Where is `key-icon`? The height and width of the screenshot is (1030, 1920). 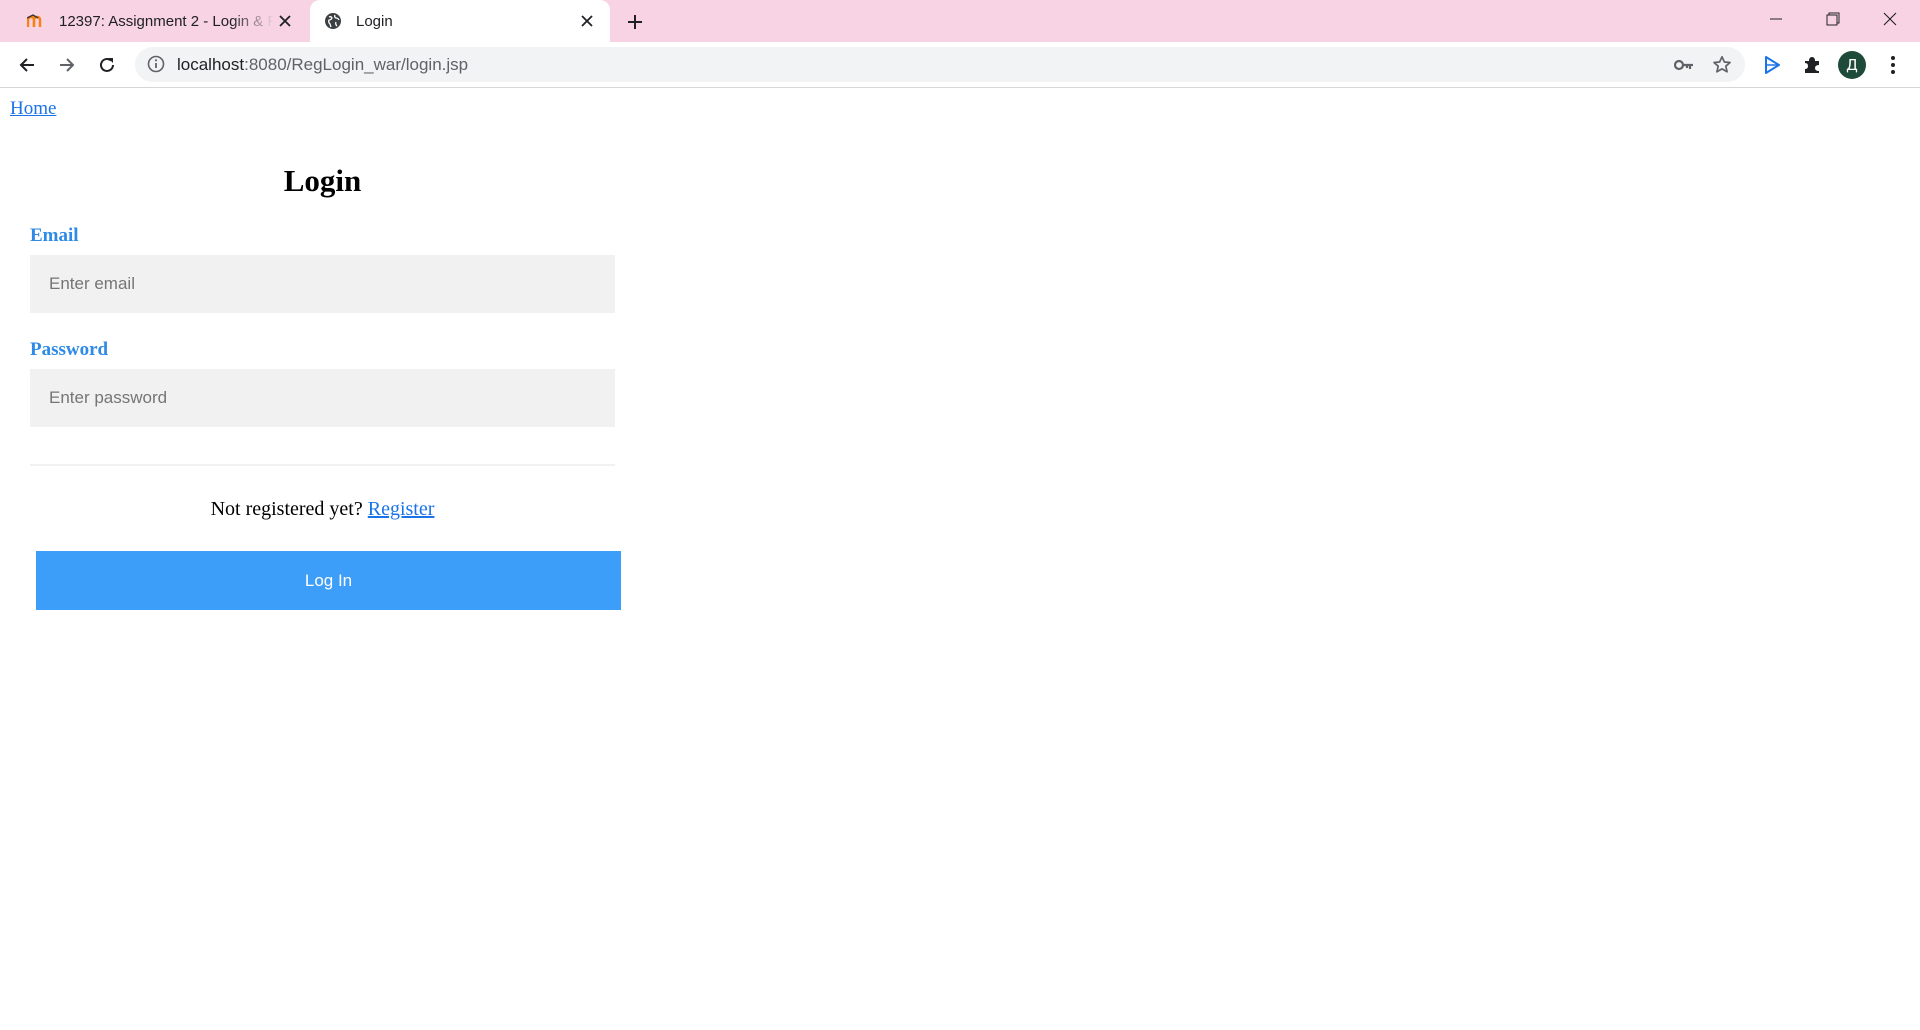
key-icon is located at coordinates (1684, 65).